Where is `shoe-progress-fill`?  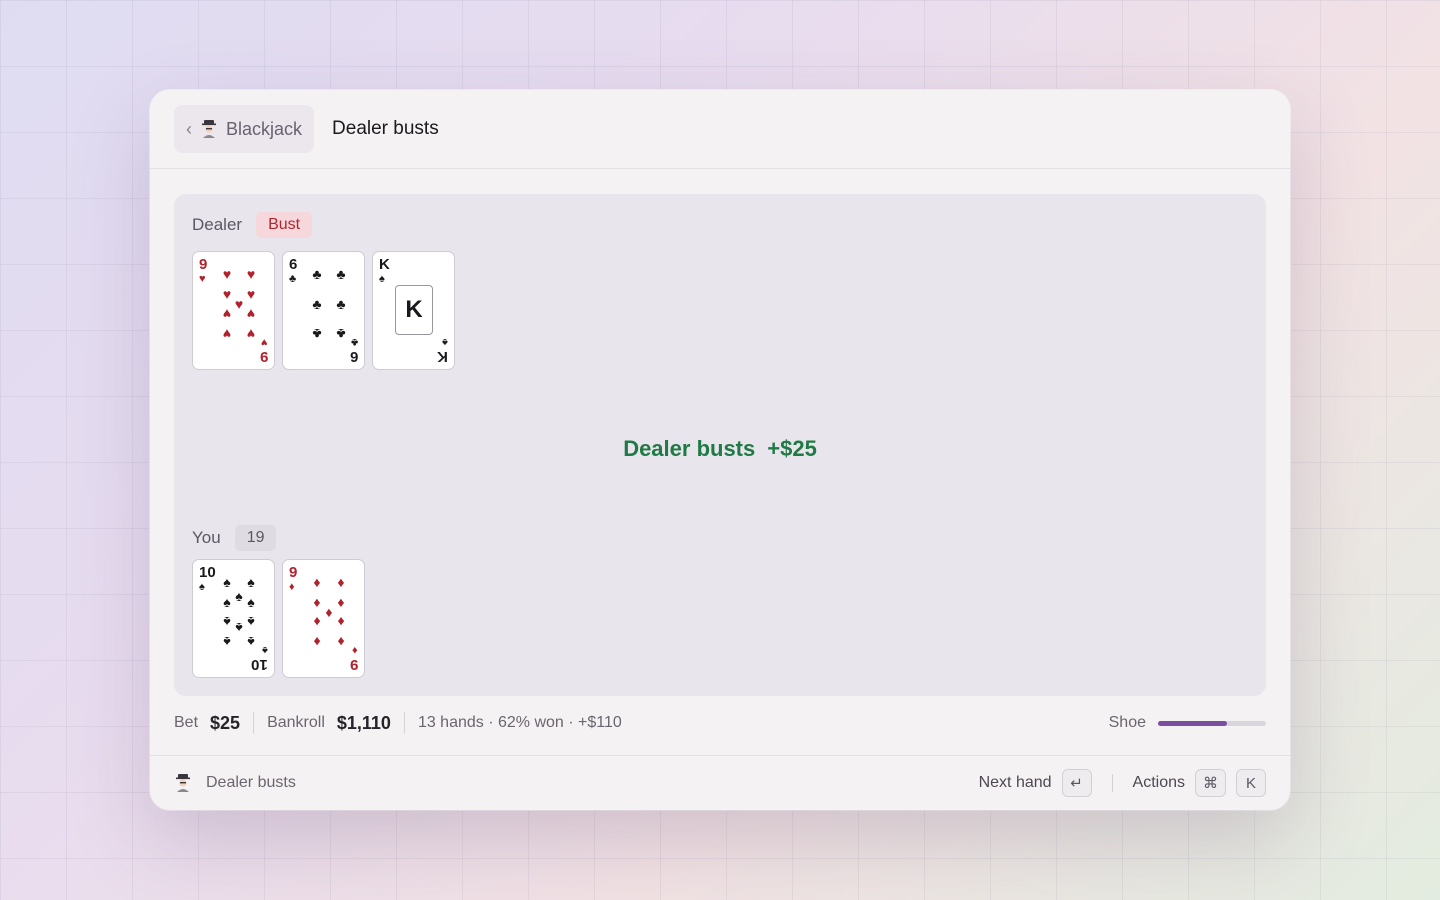 shoe-progress-fill is located at coordinates (1193, 723).